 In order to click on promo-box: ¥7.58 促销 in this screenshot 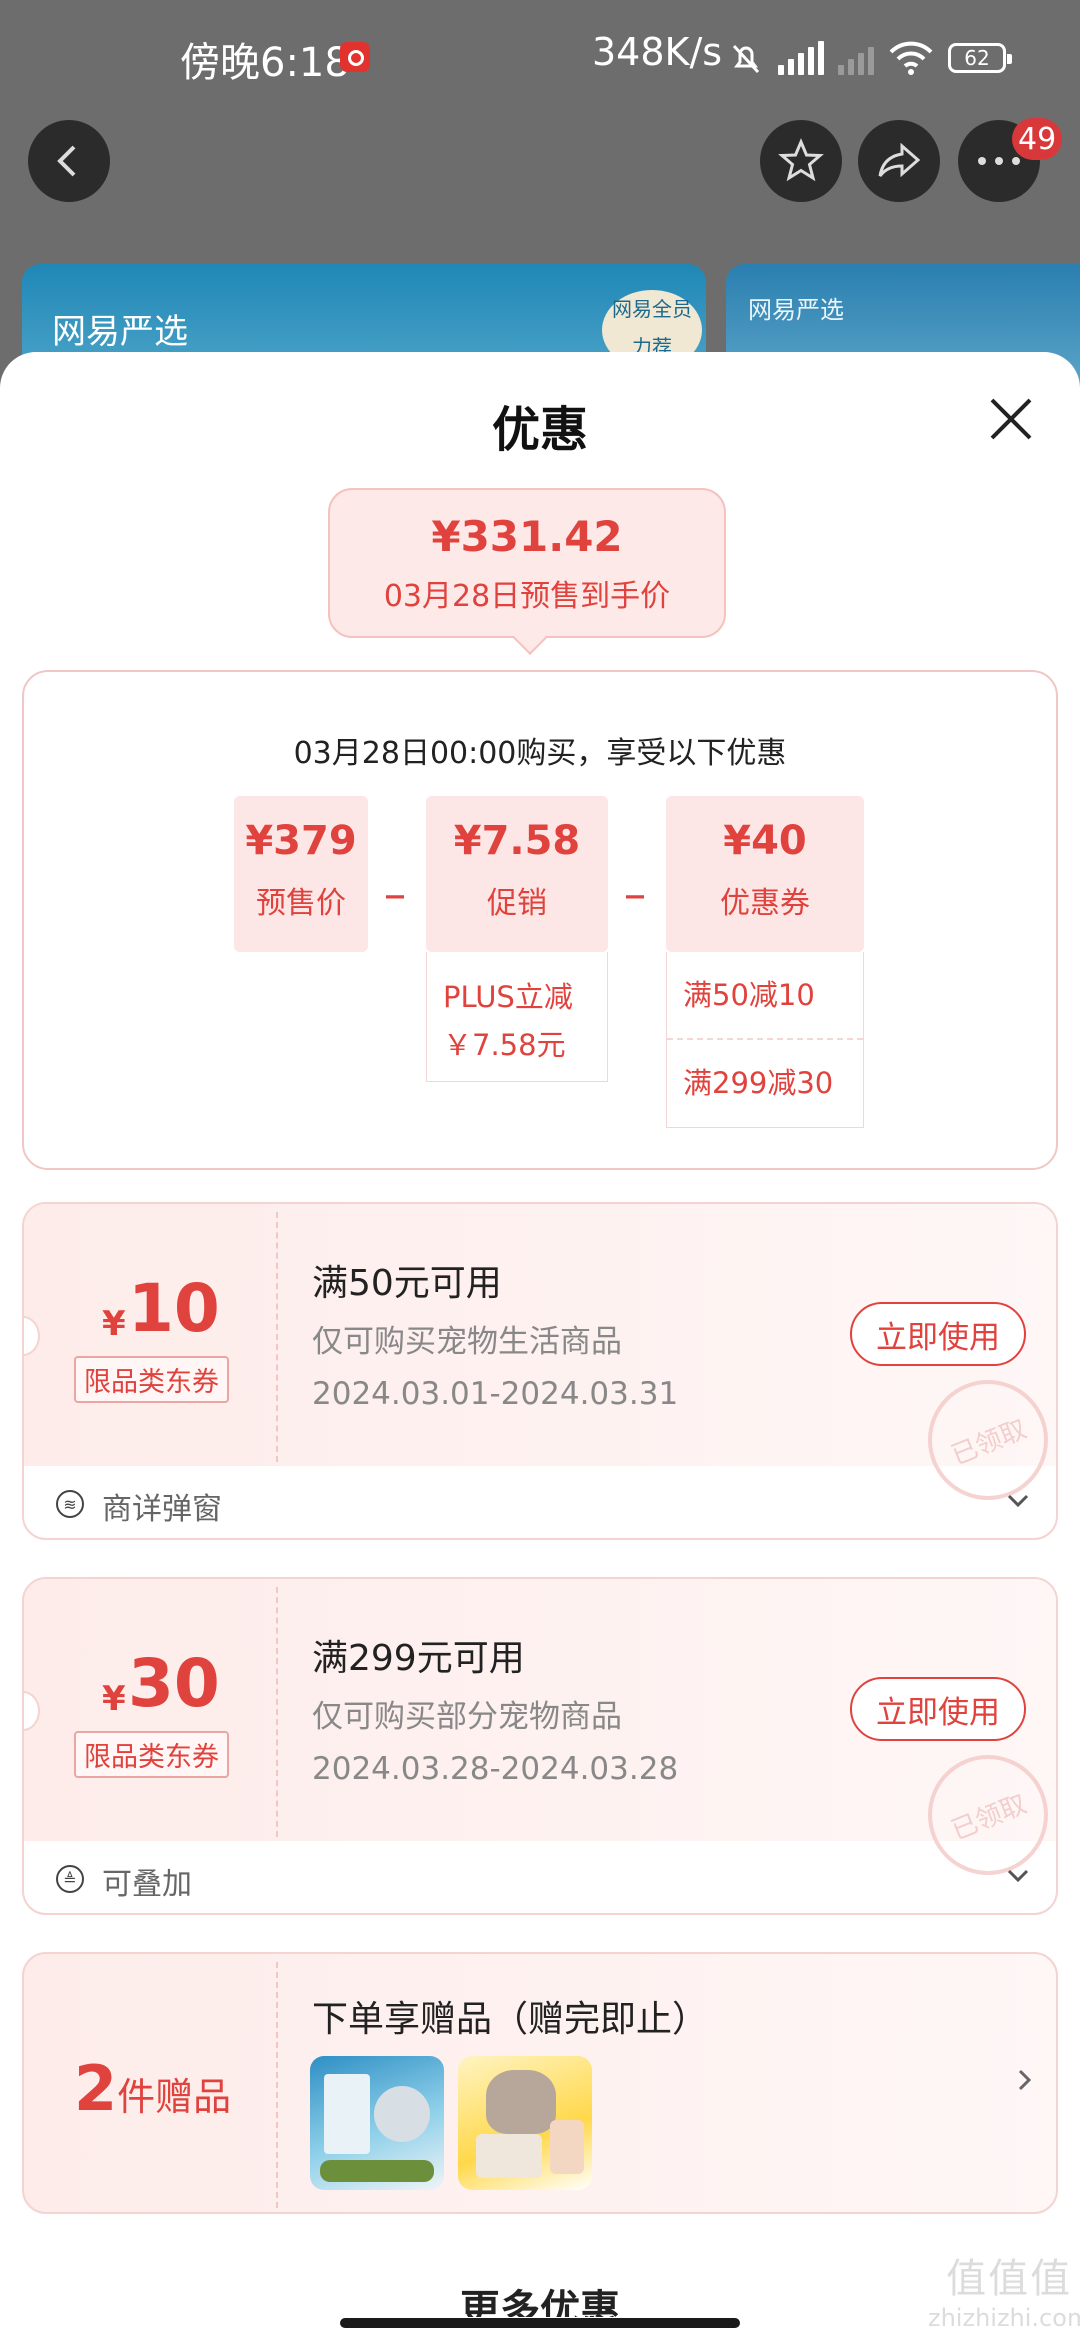, I will do `click(517, 874)`.